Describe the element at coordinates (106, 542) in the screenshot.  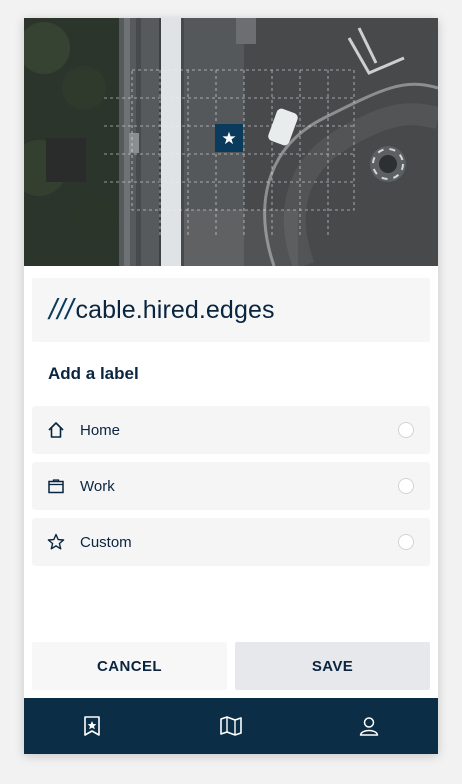
I see `label-option-text: Custom` at that location.